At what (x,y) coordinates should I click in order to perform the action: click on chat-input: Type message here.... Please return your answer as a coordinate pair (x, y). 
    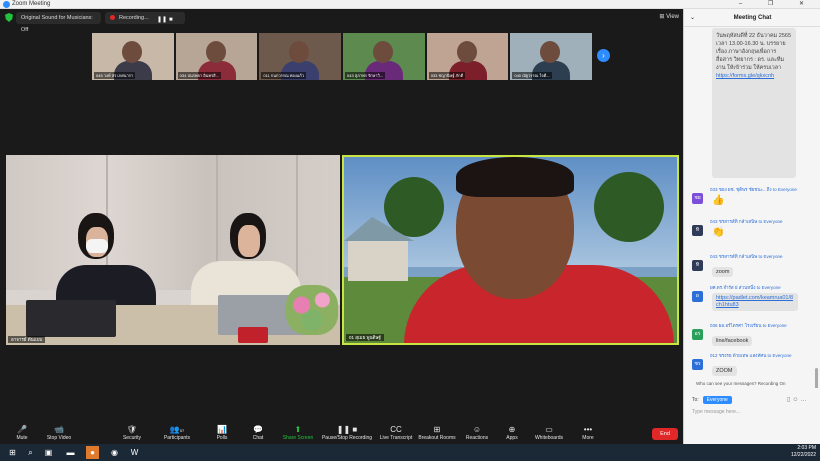
    Looking at the image, I should click on (716, 412).